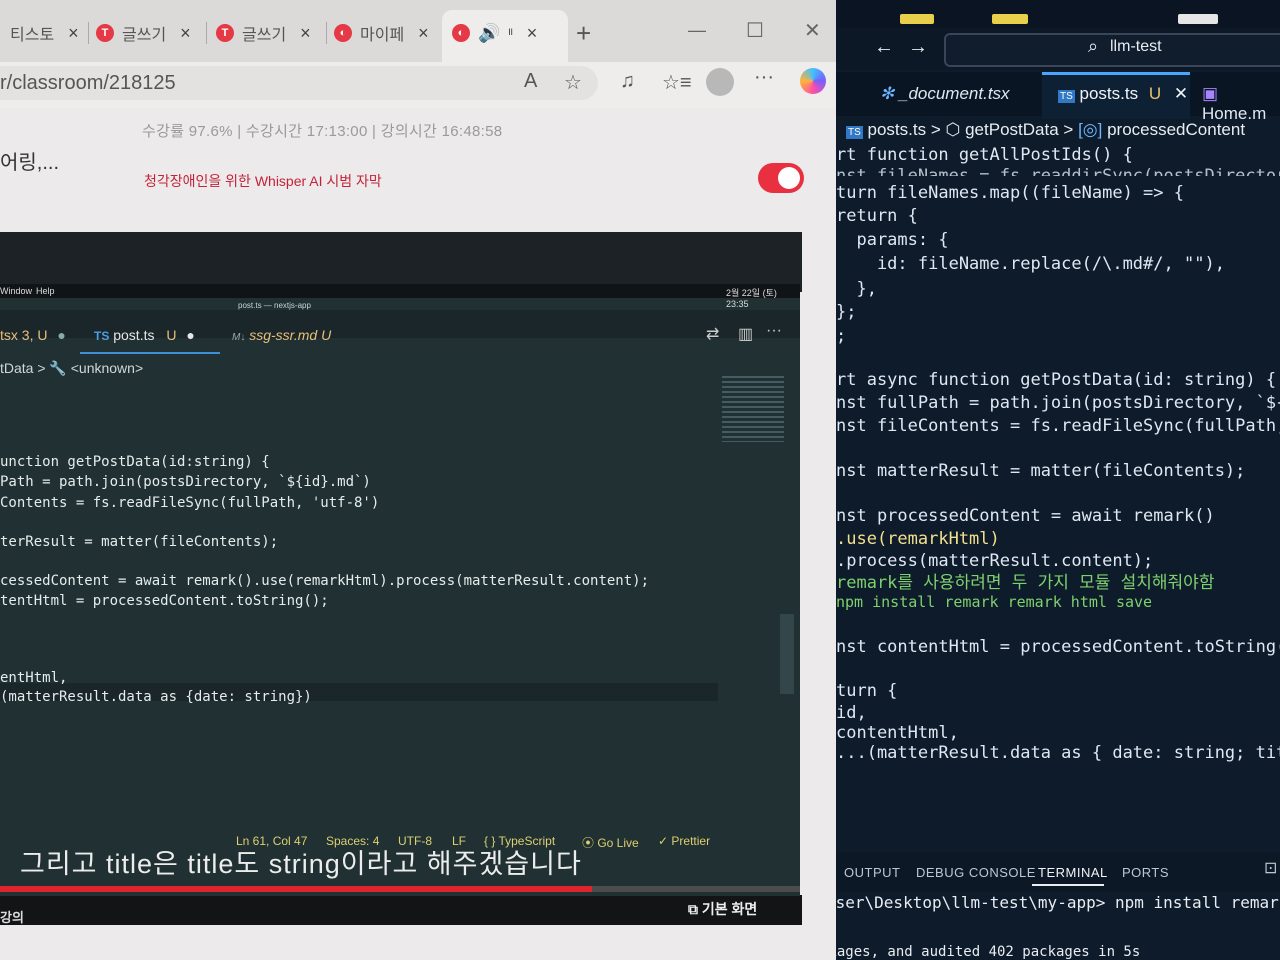 This screenshot has height=960, width=1280. What do you see at coordinates (851, 713) in the screenshot?
I see `code-line: id,` at bounding box center [851, 713].